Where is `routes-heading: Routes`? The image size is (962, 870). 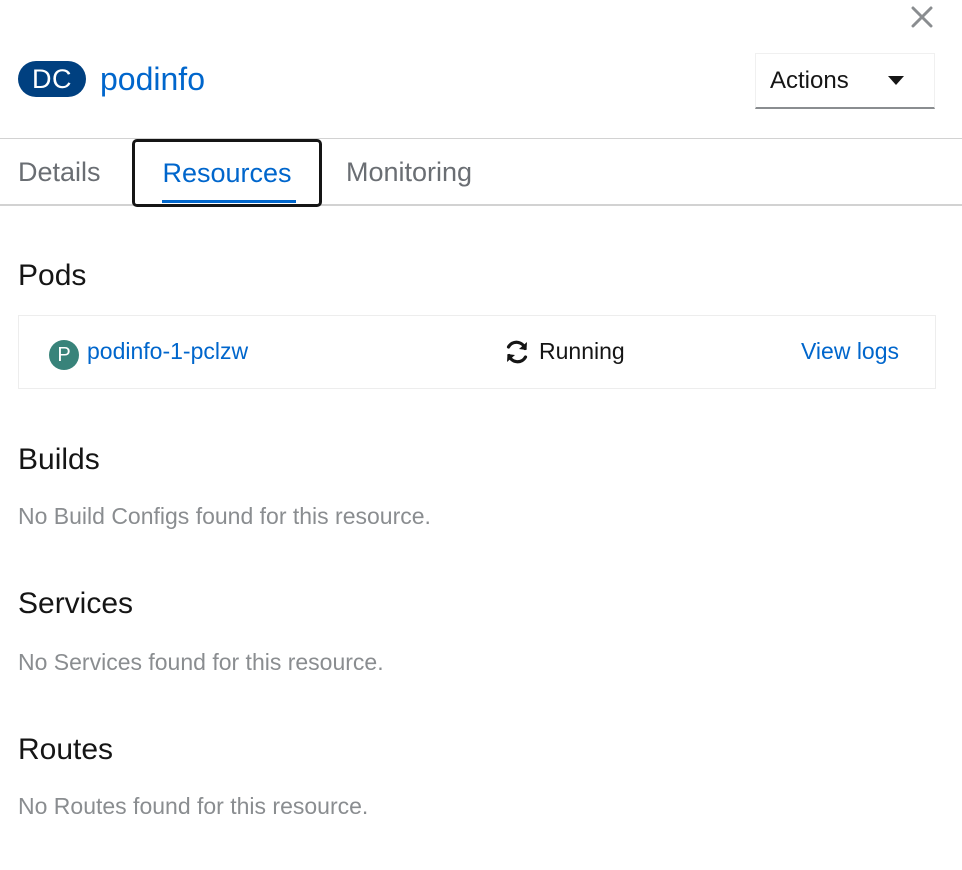
routes-heading: Routes is located at coordinates (66, 749).